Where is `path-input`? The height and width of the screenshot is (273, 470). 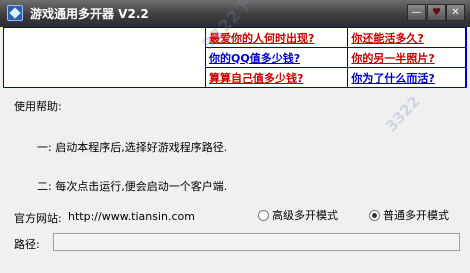
path-input is located at coordinates (256, 242).